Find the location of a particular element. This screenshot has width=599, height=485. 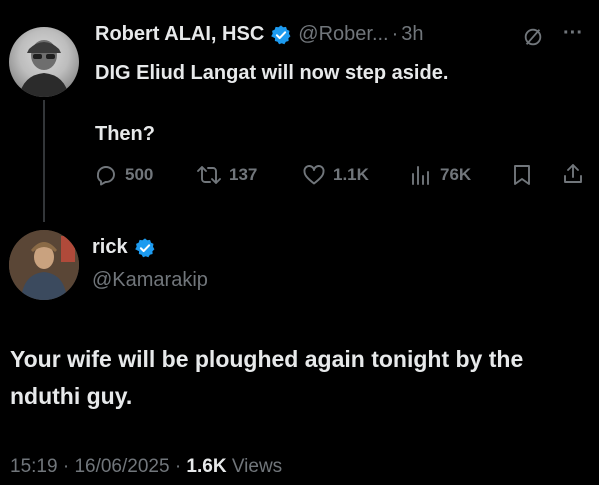

parent-header: Robert ALAI, HSC @Rober... · 3h is located at coordinates (259, 34).